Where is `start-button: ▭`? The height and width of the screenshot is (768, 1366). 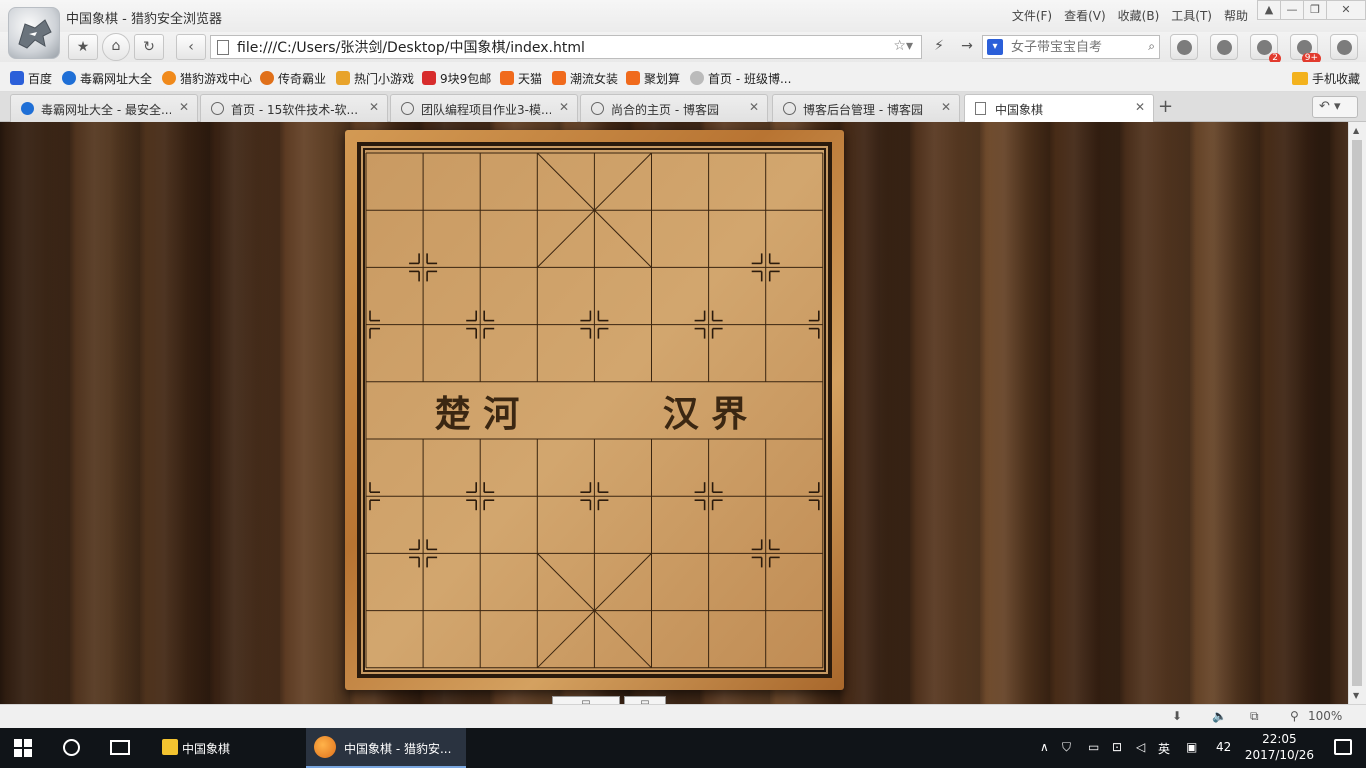 start-button: ▭ is located at coordinates (586, 700).